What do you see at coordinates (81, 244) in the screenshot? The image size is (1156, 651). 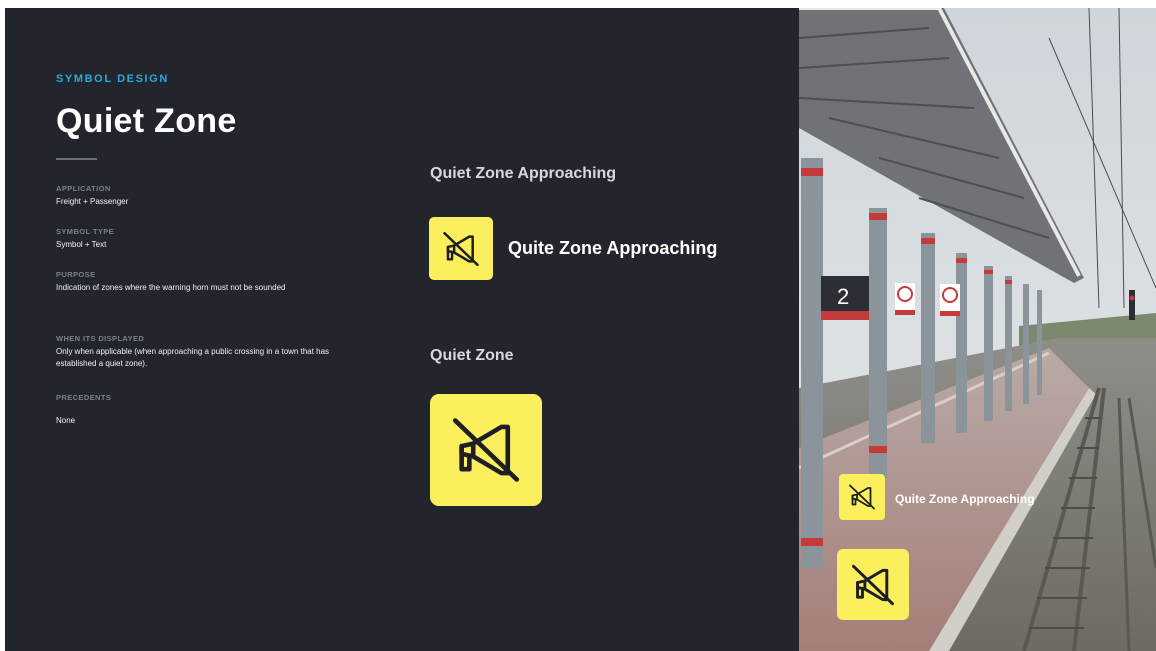 I see `symbol-type-value: Symbol + Text` at bounding box center [81, 244].